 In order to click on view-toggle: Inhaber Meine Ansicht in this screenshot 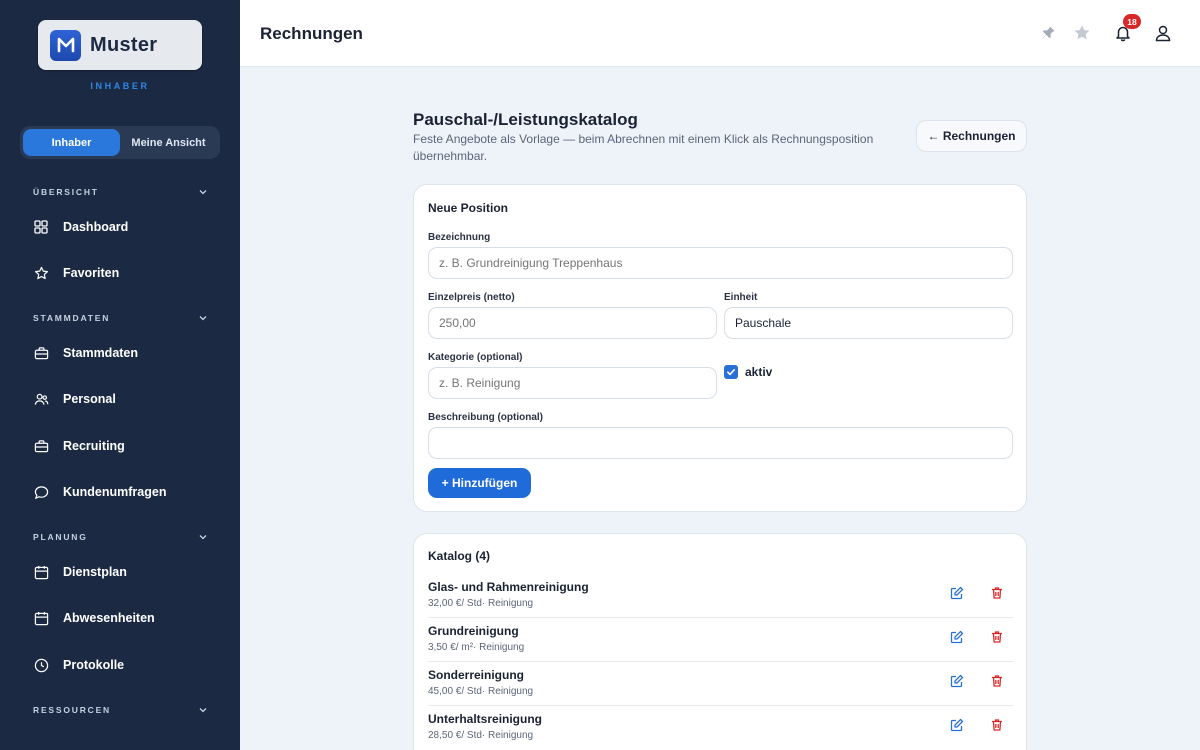, I will do `click(120, 142)`.